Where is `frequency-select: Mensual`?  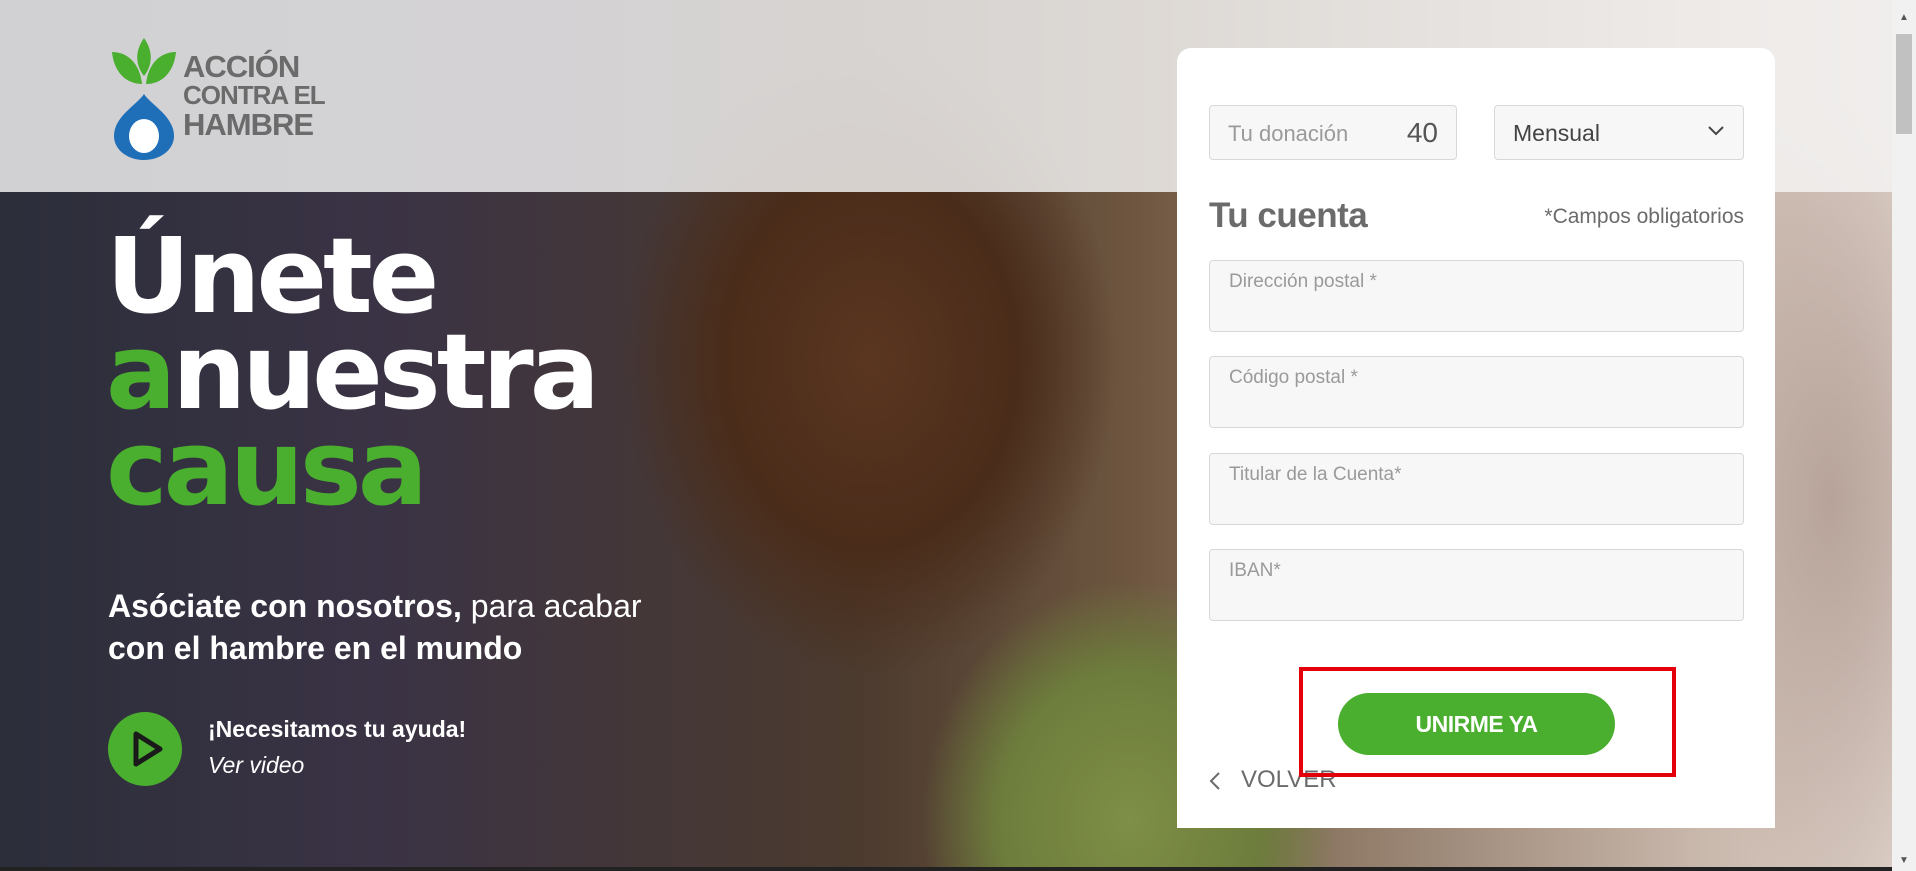 frequency-select: Mensual is located at coordinates (1619, 132).